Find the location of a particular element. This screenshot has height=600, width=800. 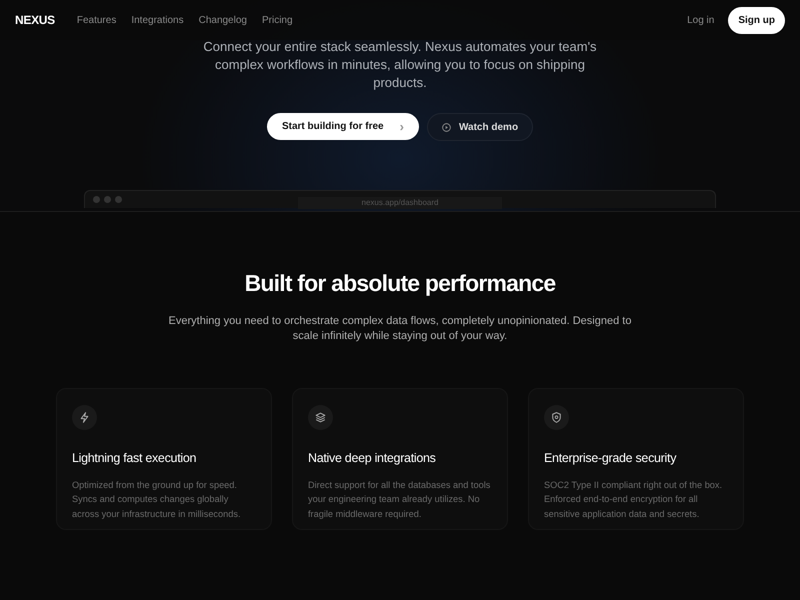

hero-description-line: Connect your entire stack seamlessly. Nexus automates your team's is located at coordinates (400, 47).